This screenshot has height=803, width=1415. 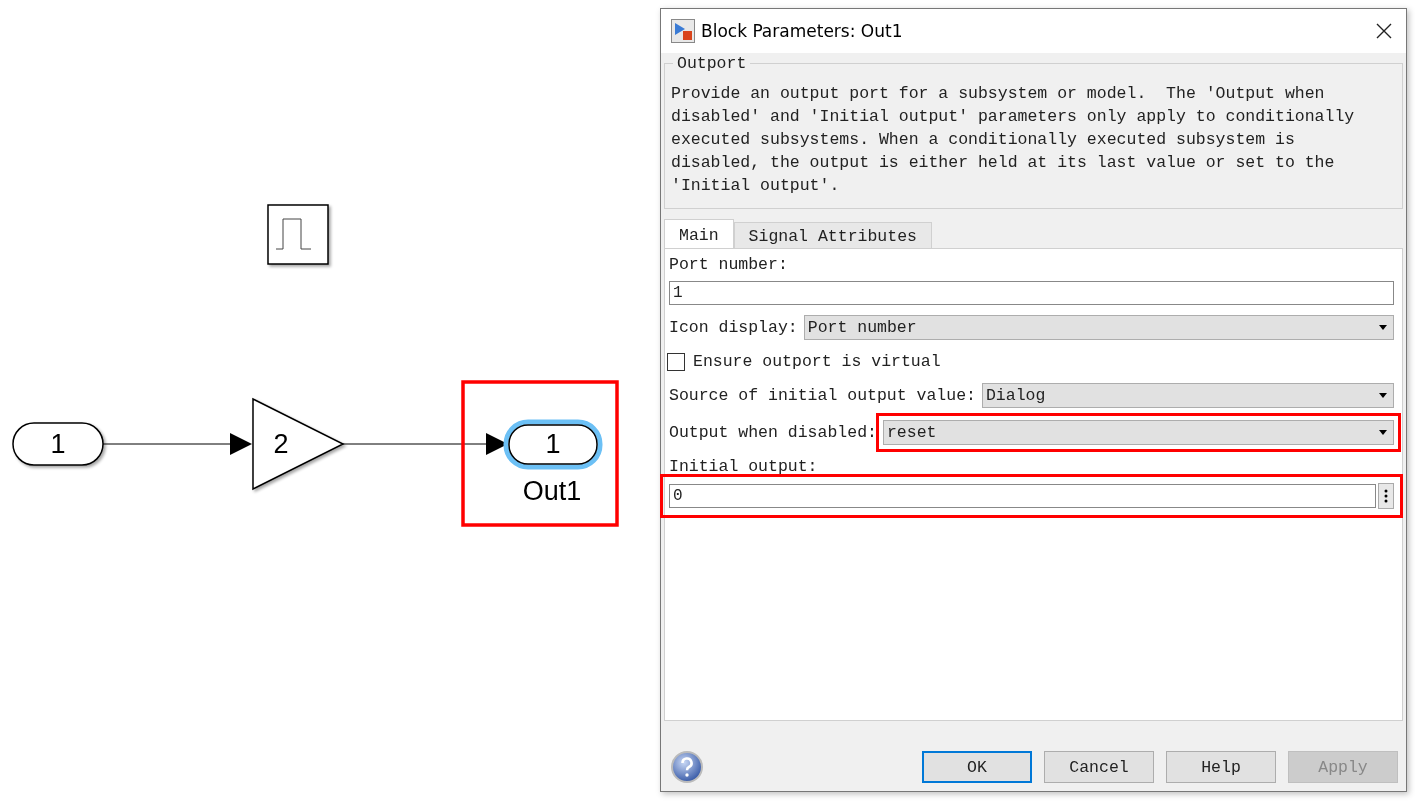 What do you see at coordinates (699, 233) in the screenshot?
I see `tab: Main` at bounding box center [699, 233].